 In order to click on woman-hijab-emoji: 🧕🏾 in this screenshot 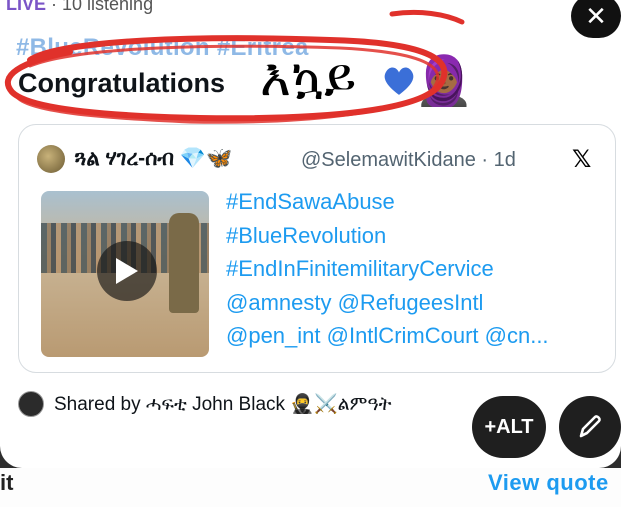, I will do `click(444, 81)`.